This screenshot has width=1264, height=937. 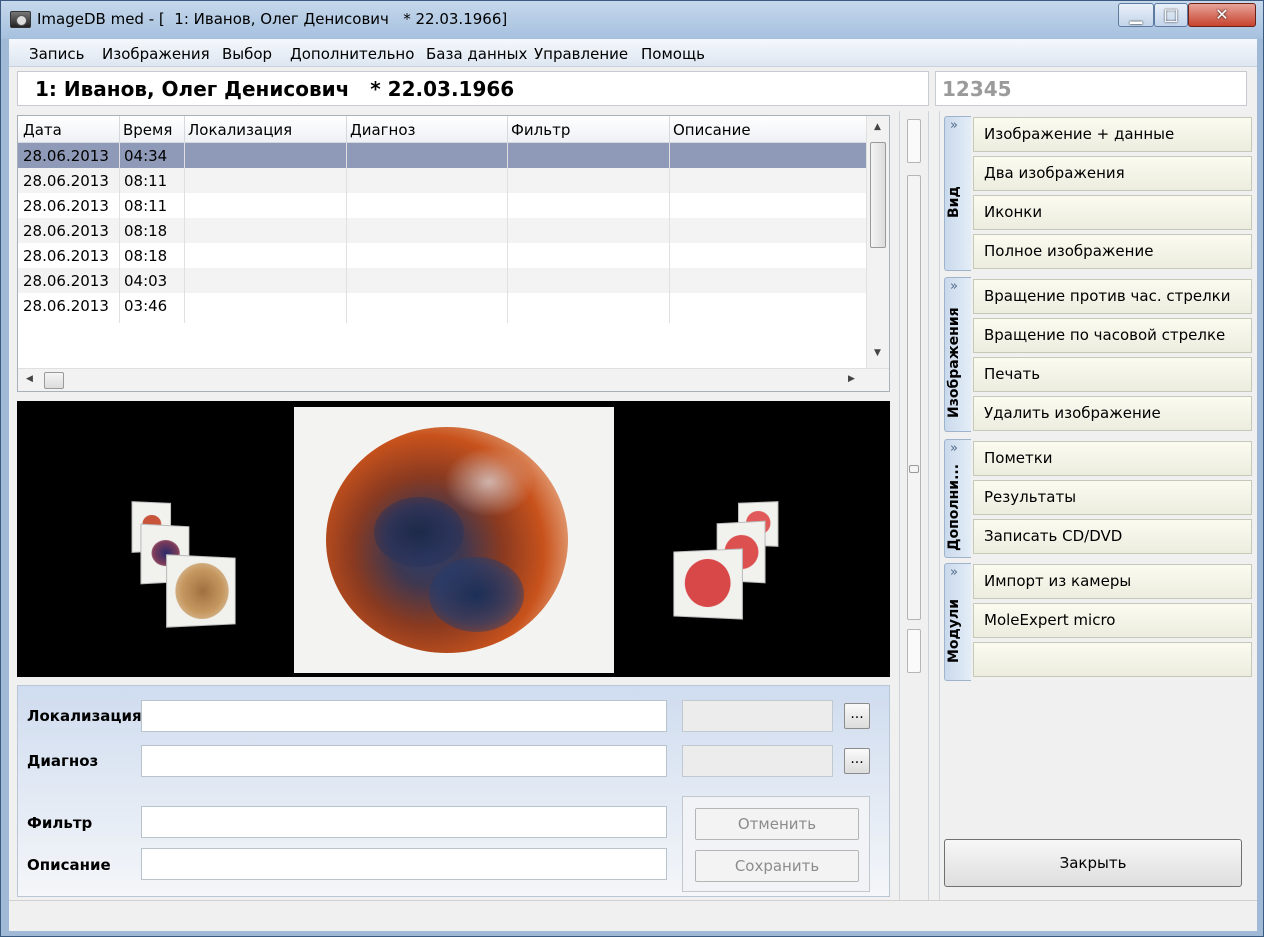 I want to click on menu-select: Выбор, so click(x=247, y=54).